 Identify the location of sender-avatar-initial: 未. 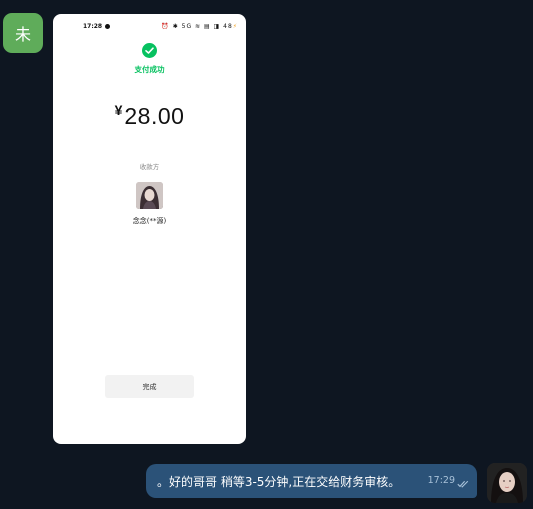
(22, 34).